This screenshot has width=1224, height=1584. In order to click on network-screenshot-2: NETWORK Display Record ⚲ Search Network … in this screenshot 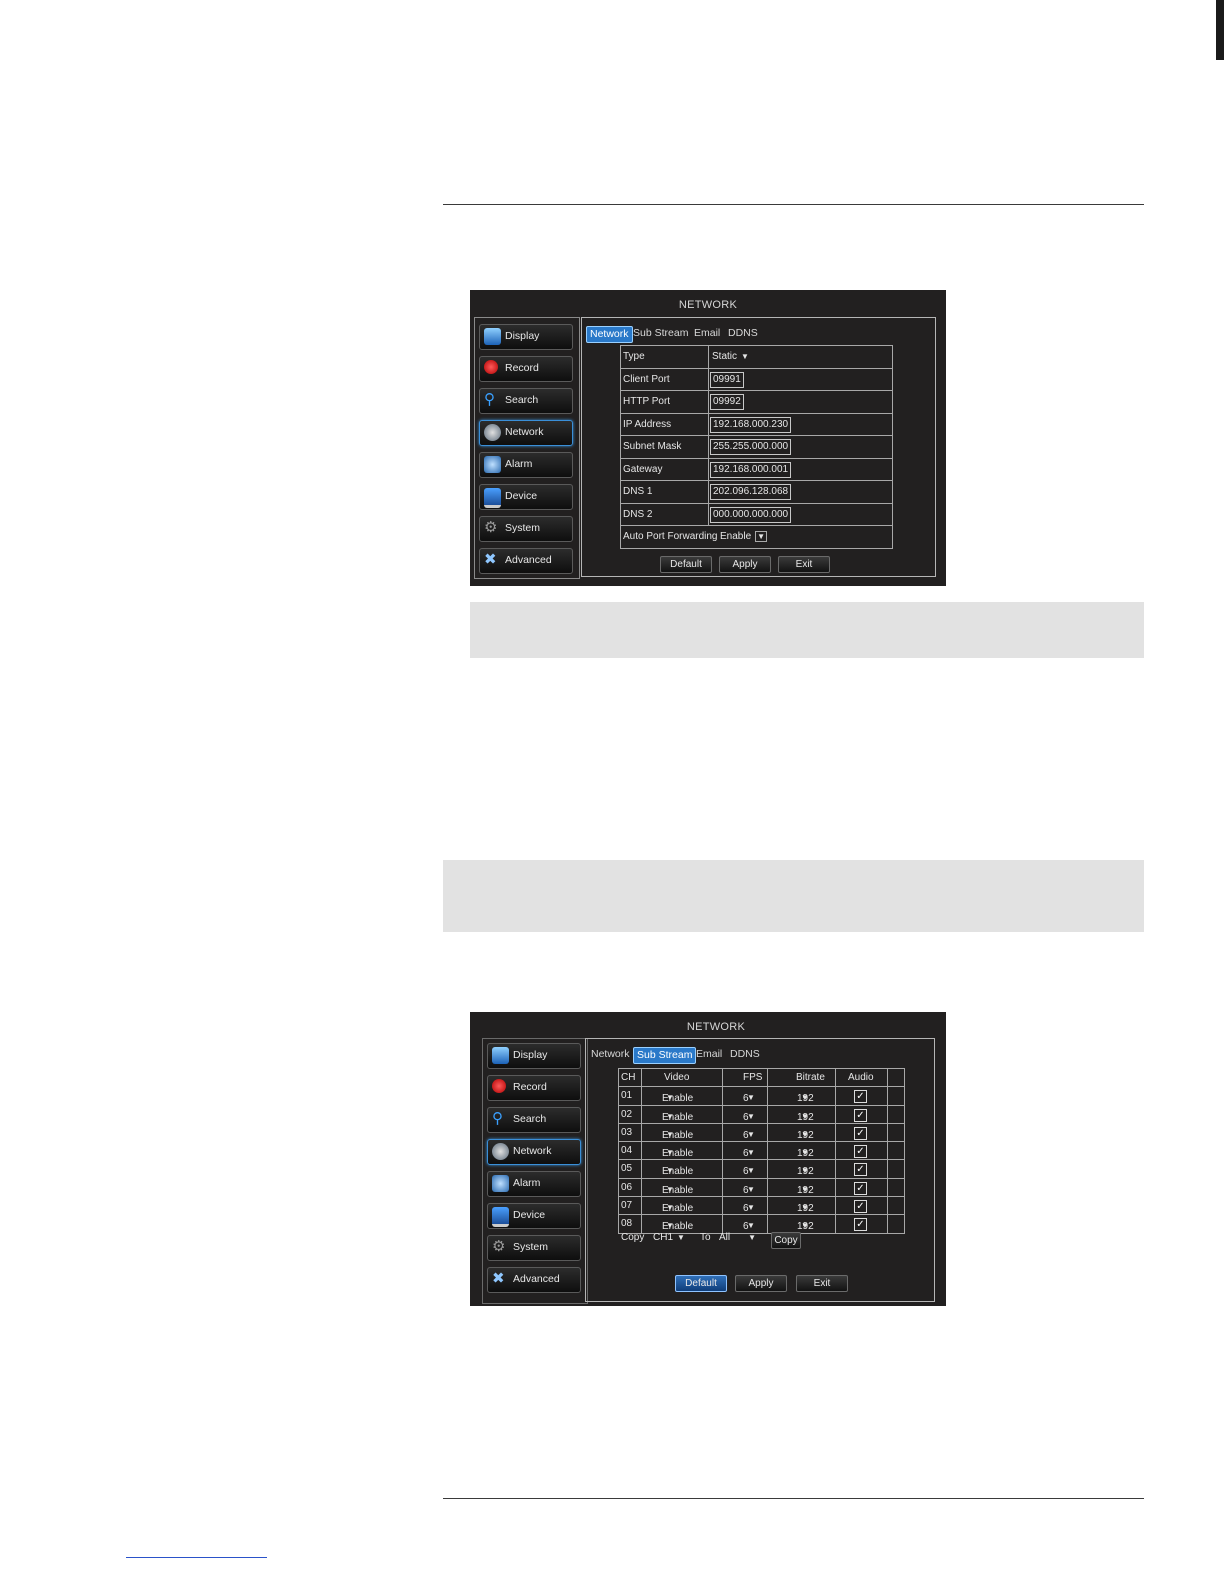, I will do `click(708, 1159)`.